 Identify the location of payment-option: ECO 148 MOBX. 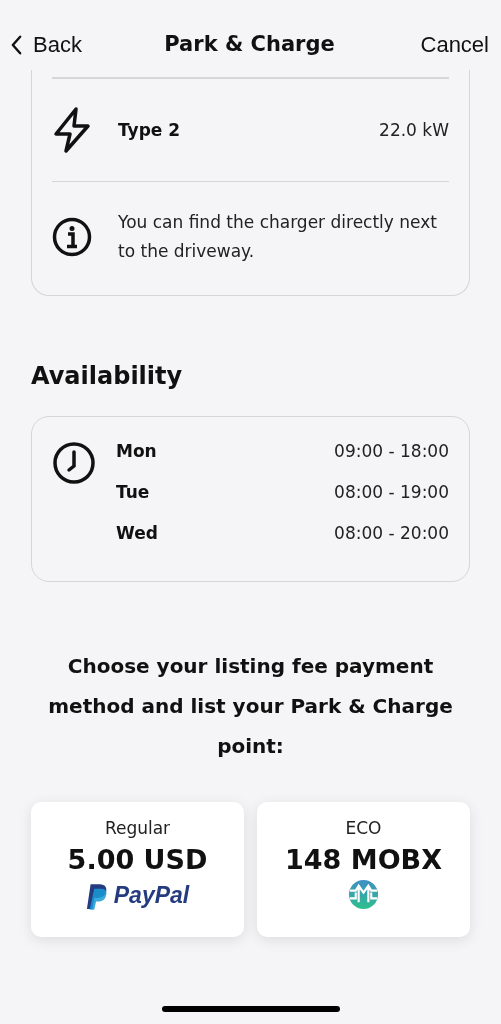
(363, 869).